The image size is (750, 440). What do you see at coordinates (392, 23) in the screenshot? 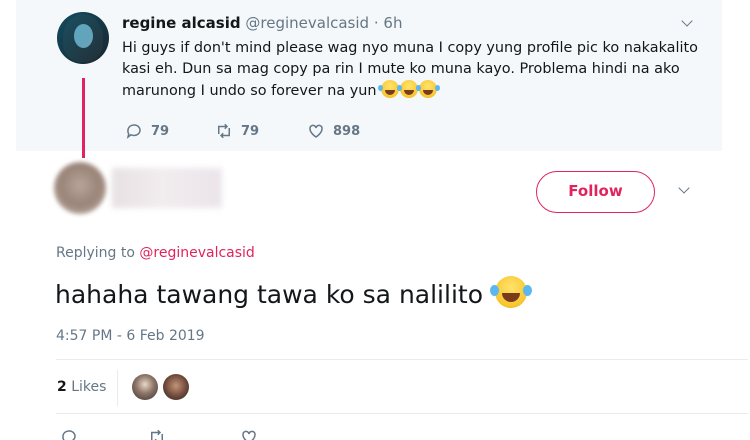
I see `parent-time: 6h` at bounding box center [392, 23].